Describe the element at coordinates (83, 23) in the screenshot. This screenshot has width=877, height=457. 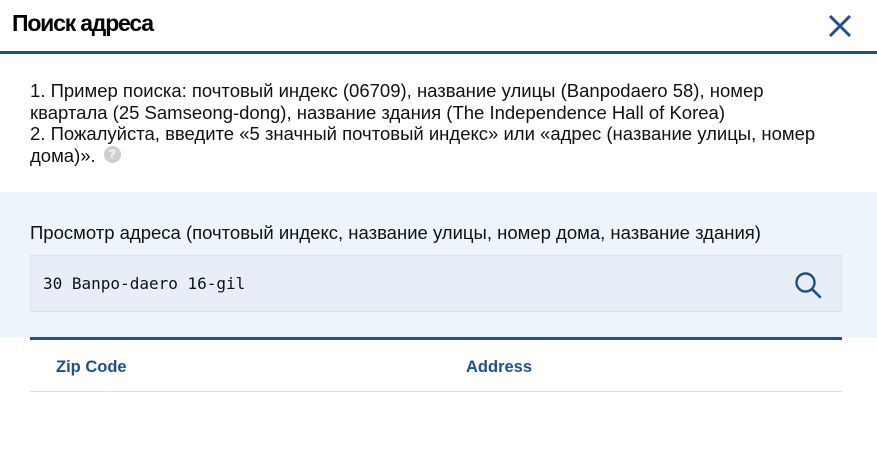
I see `dialog-title: Поиск адреса` at that location.